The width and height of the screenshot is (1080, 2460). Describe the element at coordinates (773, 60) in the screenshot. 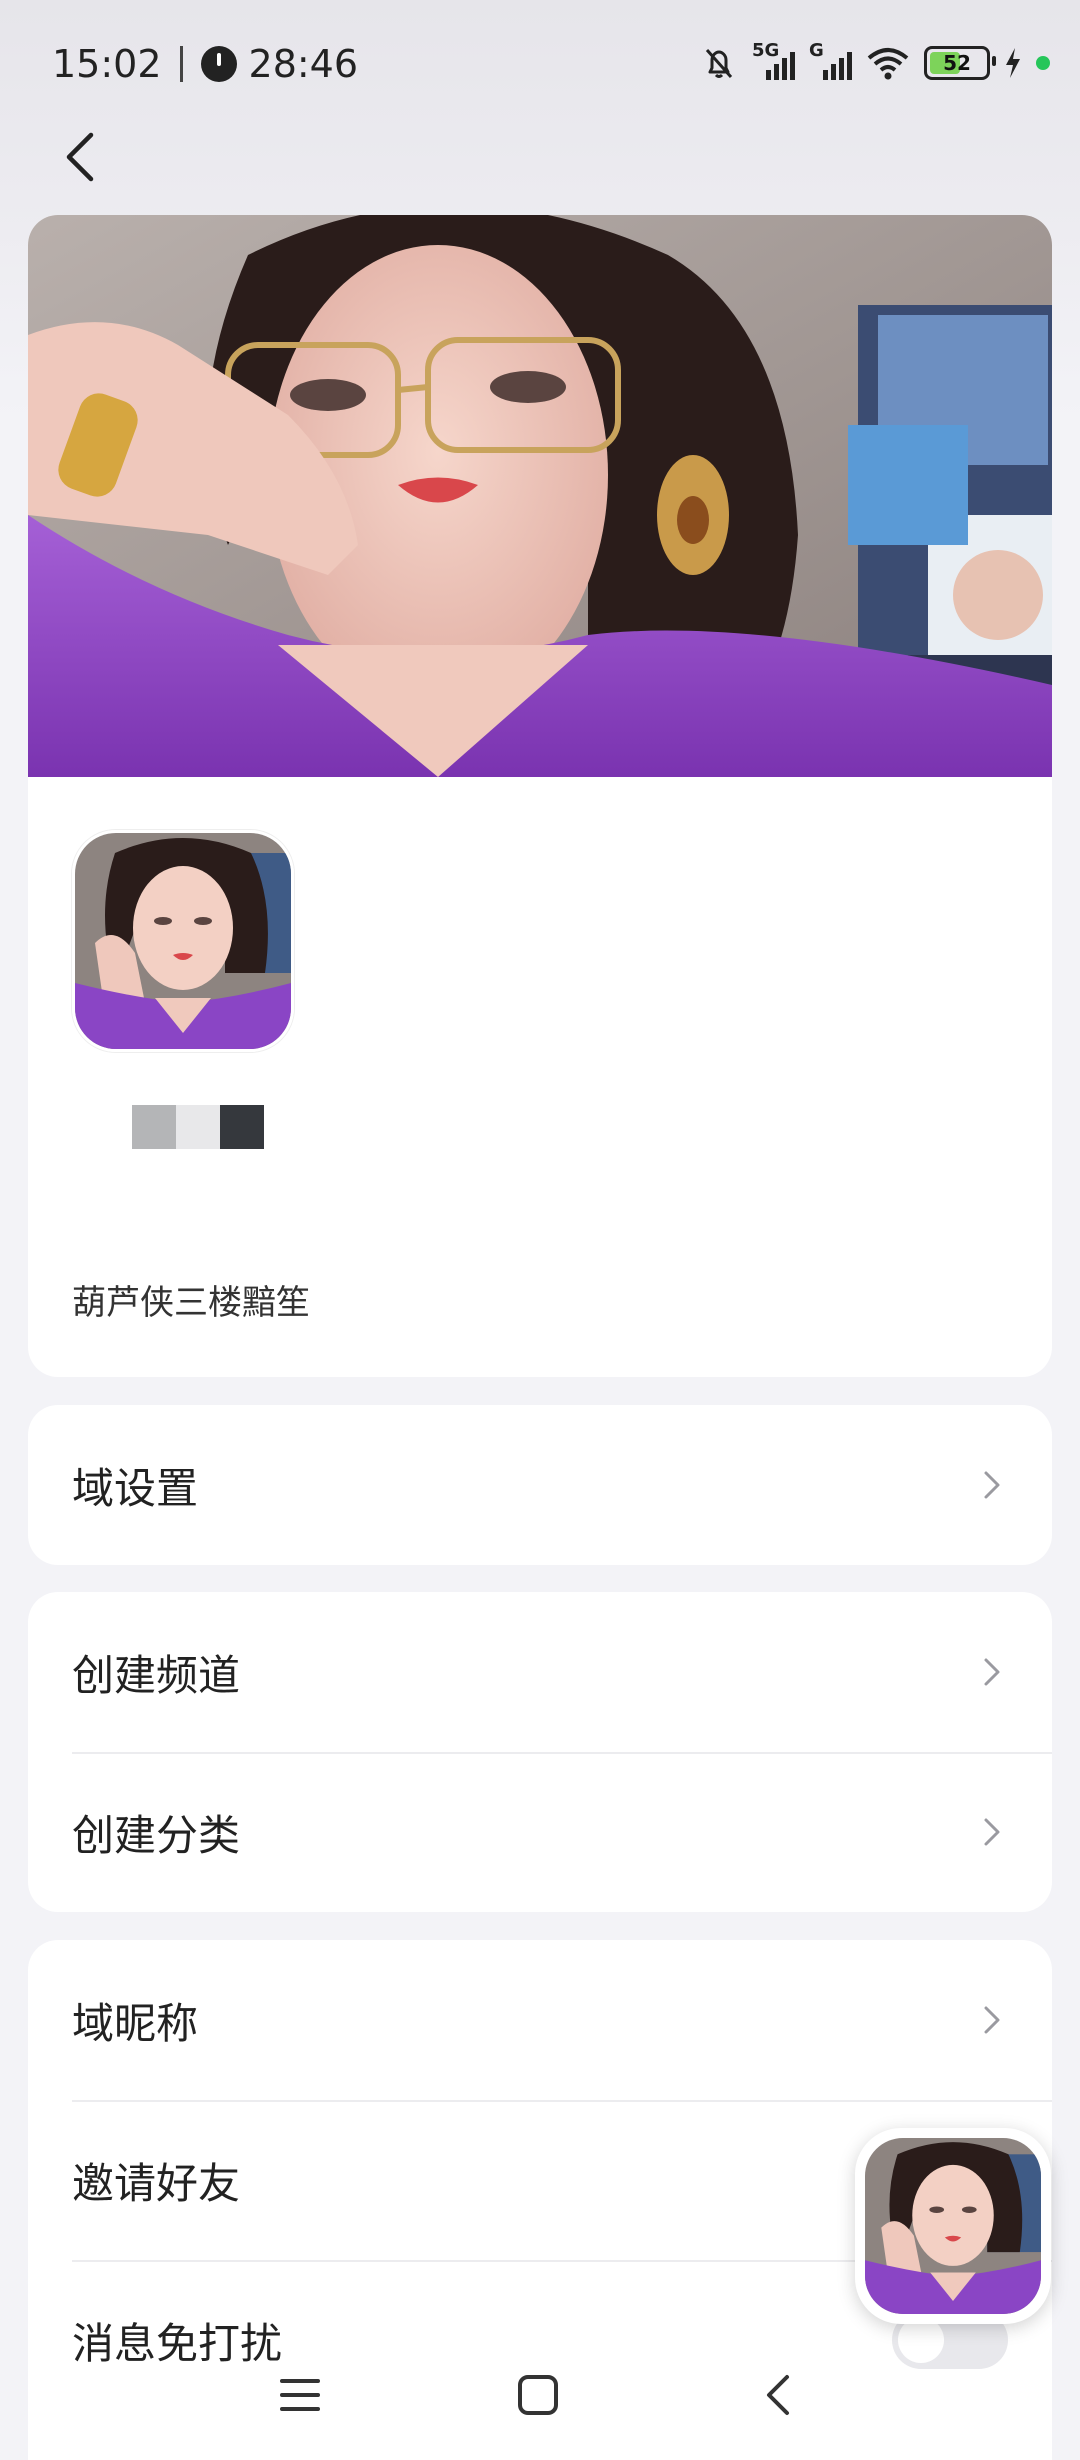

I see `signal-5g-icon: 5G` at that location.